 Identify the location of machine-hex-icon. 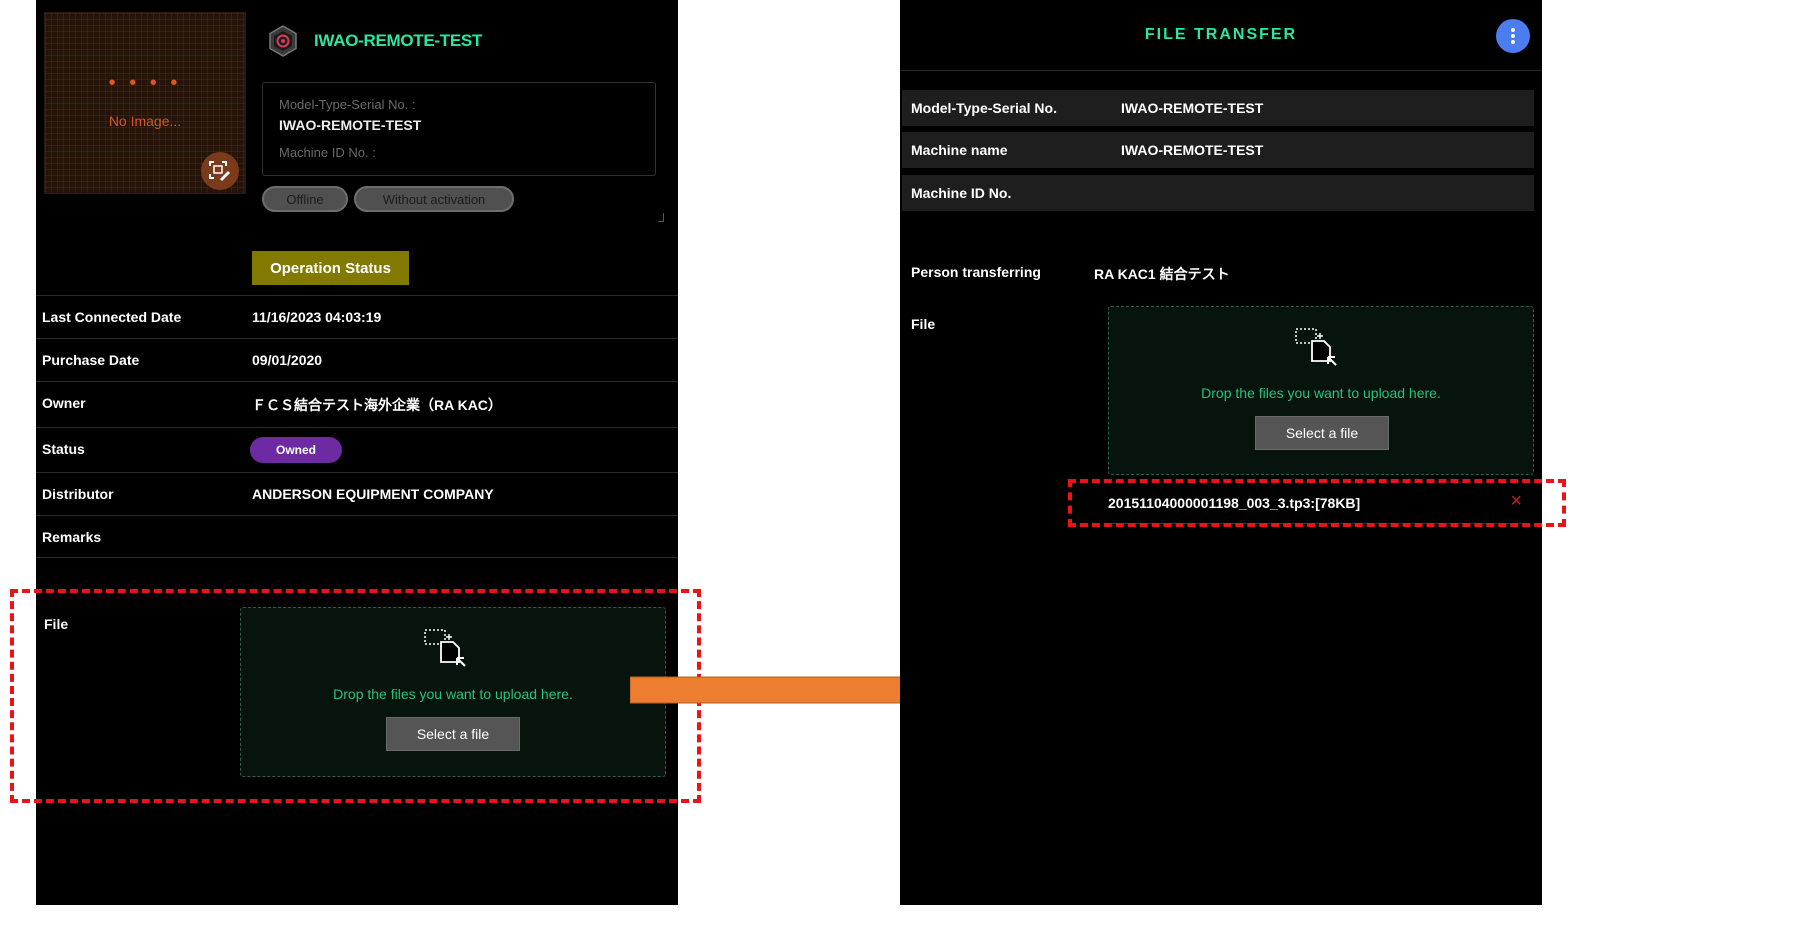
(283, 41).